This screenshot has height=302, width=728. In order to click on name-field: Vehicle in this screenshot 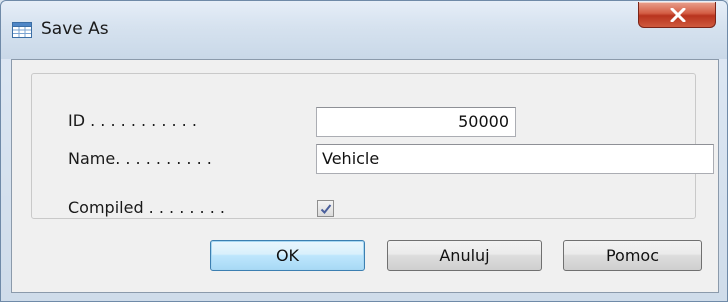, I will do `click(515, 159)`.